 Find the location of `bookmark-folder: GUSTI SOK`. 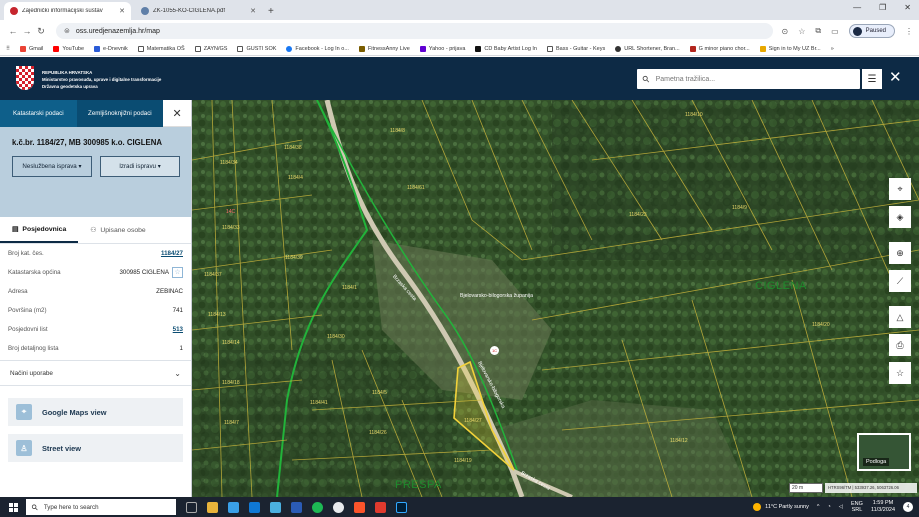

bookmark-folder: GUSTI SOK is located at coordinates (256, 48).